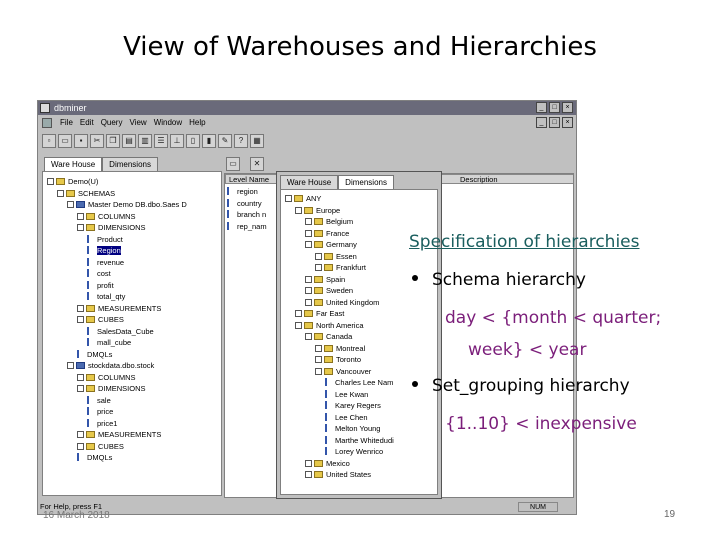  I want to click on minimize-button: _, so click(541, 107).